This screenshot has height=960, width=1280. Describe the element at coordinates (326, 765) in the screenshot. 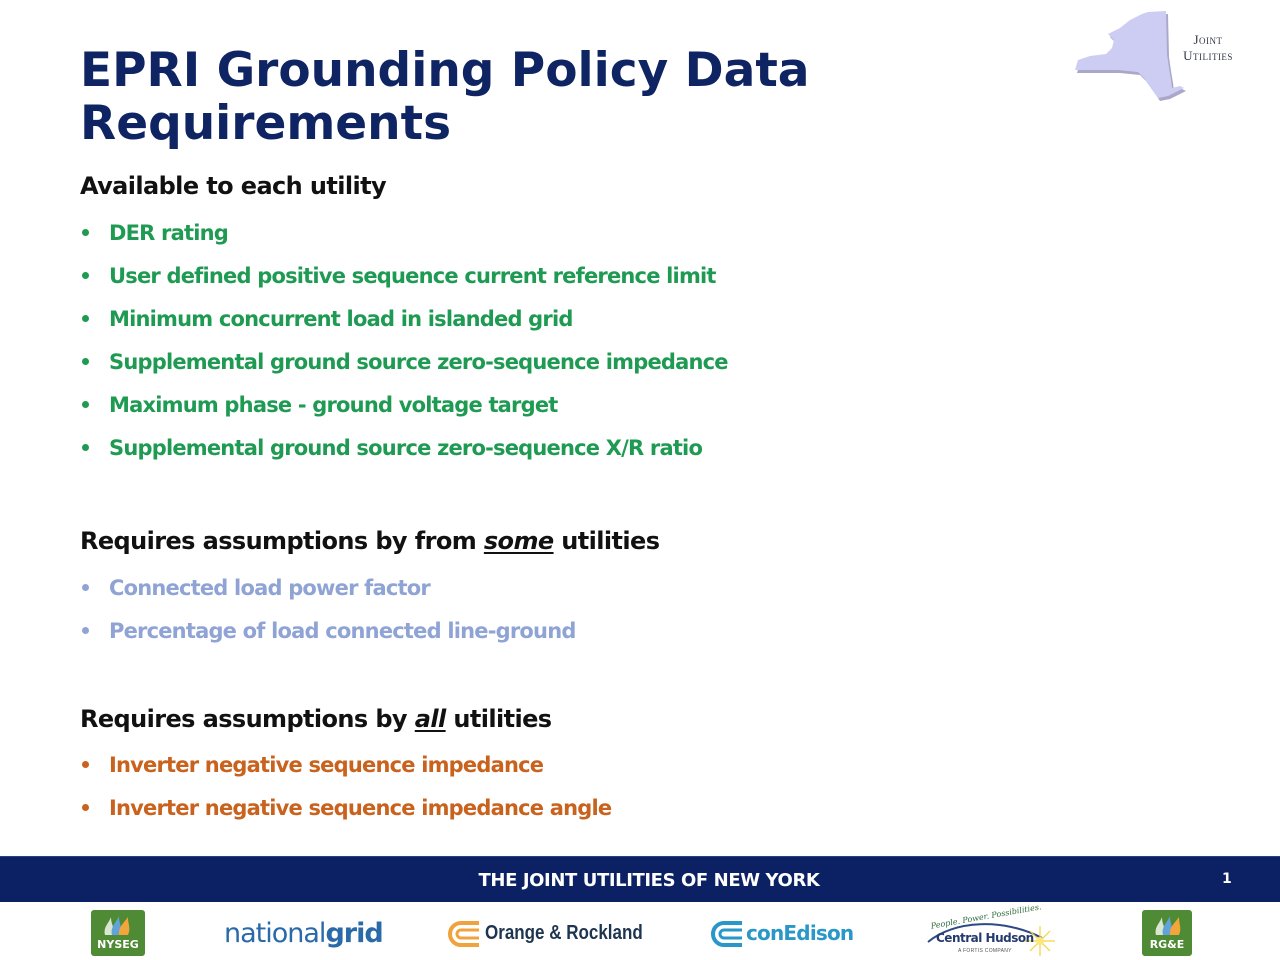

I see `list-item-text: Inverter negative sequence impedance` at that location.